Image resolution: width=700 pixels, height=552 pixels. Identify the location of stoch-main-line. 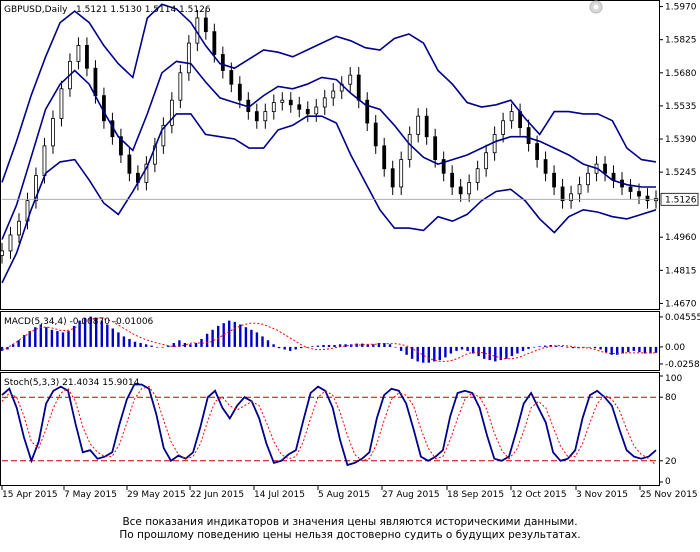
(329, 425).